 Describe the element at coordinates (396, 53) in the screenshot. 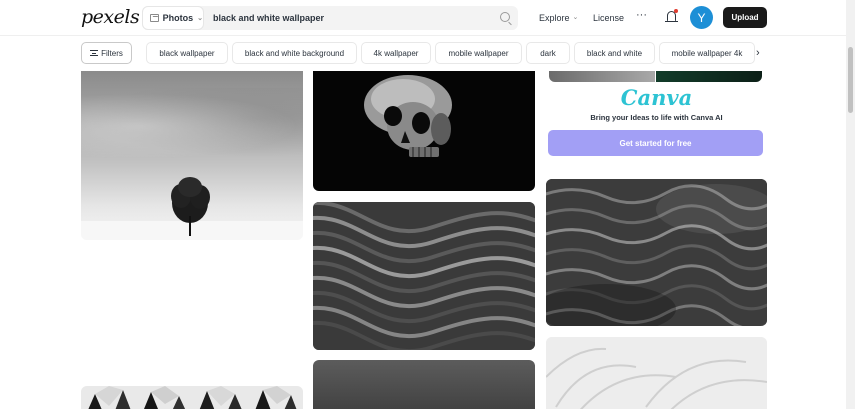

I see `chip-4k-wallpaper: 4k wallpaper` at that location.